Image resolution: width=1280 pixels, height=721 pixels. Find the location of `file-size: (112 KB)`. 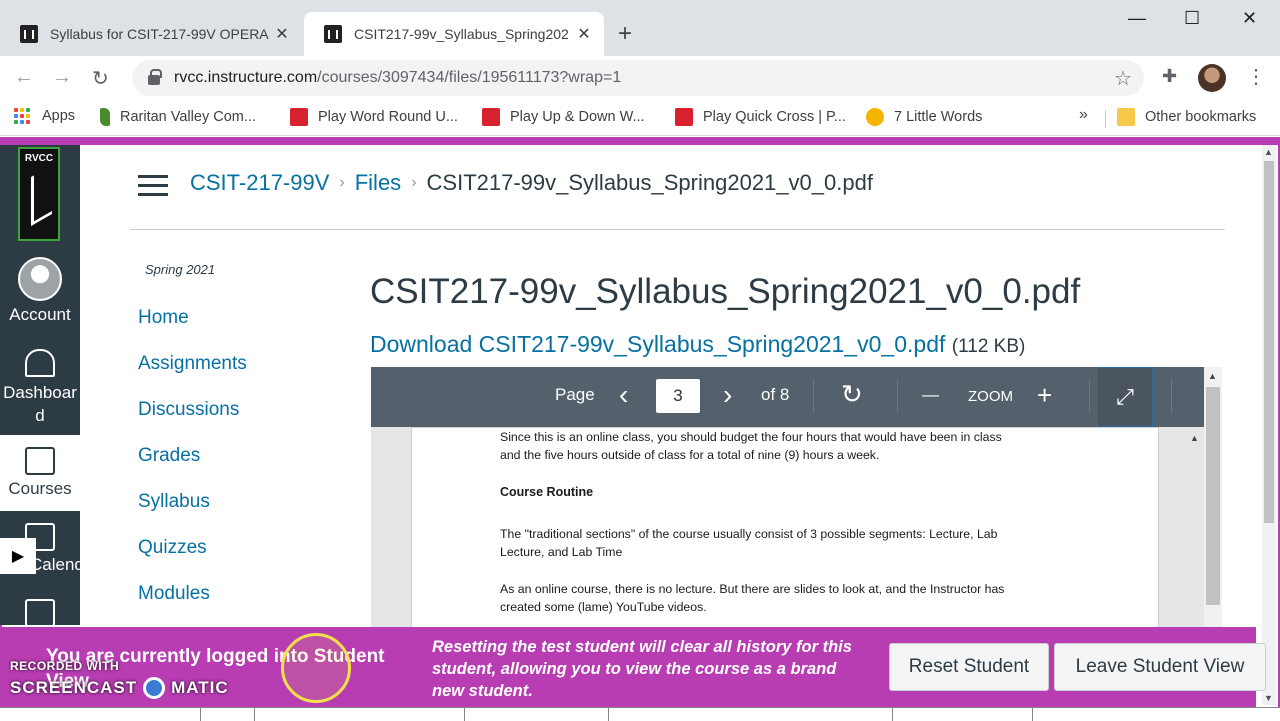

file-size: (112 KB) is located at coordinates (988, 346).